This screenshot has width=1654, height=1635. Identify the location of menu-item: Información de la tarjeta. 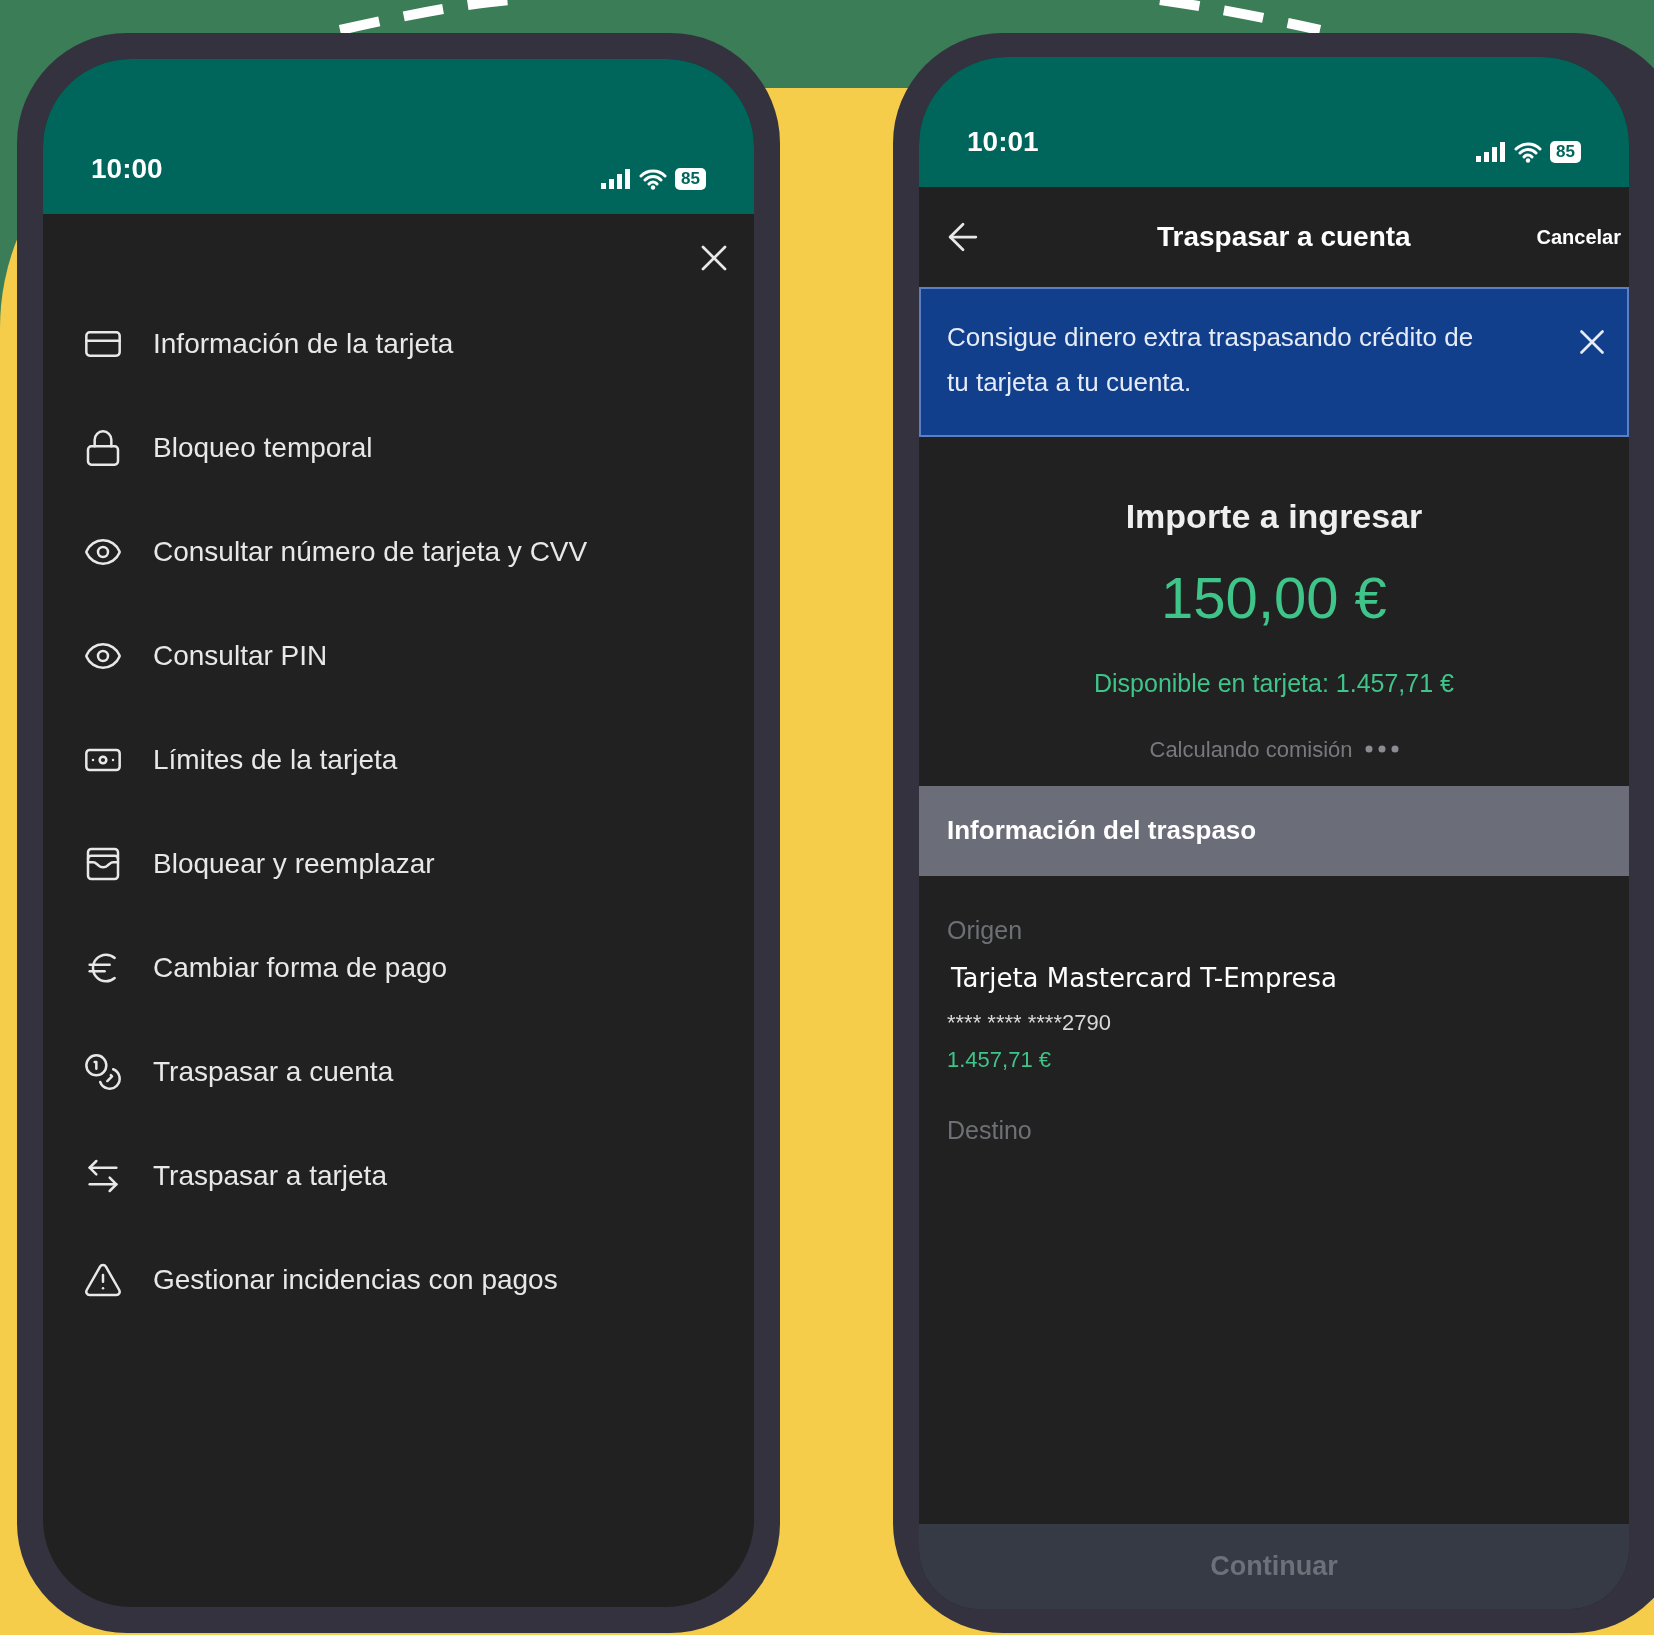
(398, 344).